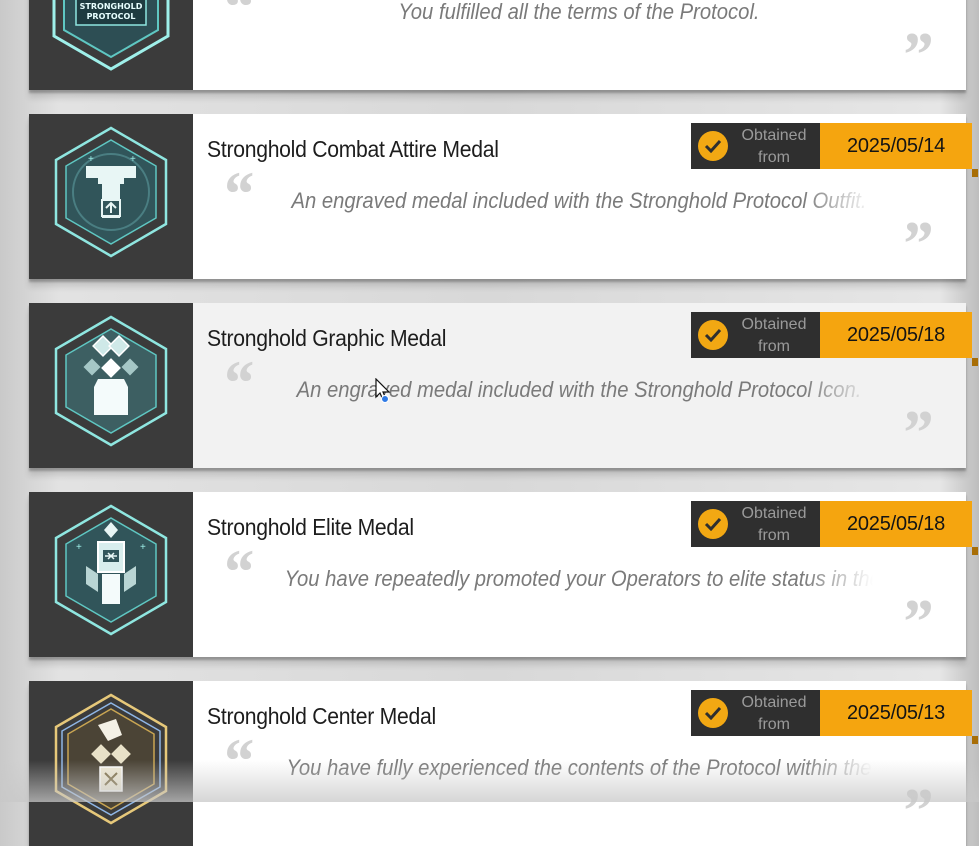 This screenshot has width=979, height=846. I want to click on obtained-date: 2025/05/14, so click(896, 146).